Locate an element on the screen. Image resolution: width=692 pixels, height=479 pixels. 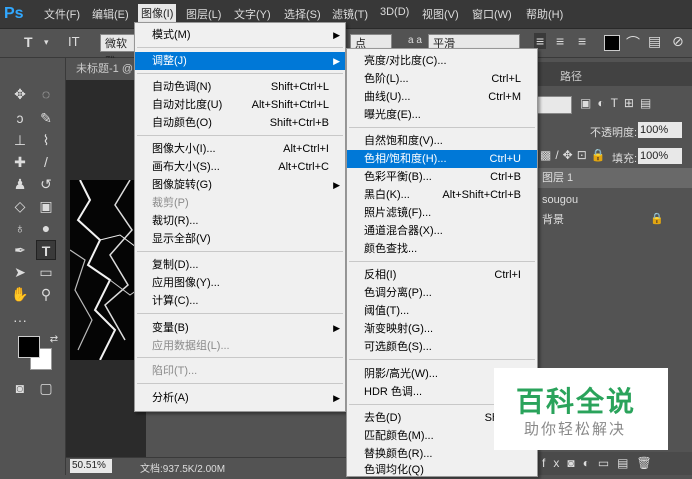
opacity-field: 100% is located at coordinates (660, 130).